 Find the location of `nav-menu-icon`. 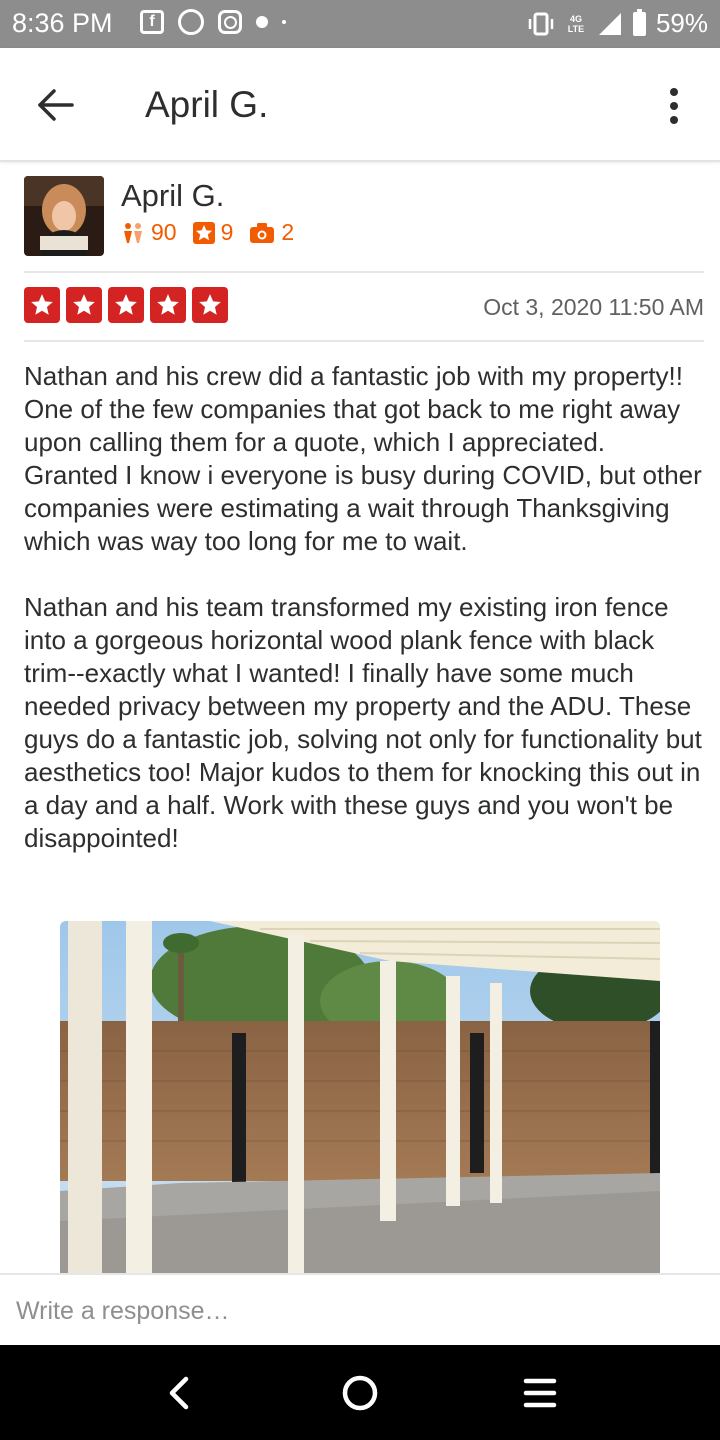

nav-menu-icon is located at coordinates (540, 1393).